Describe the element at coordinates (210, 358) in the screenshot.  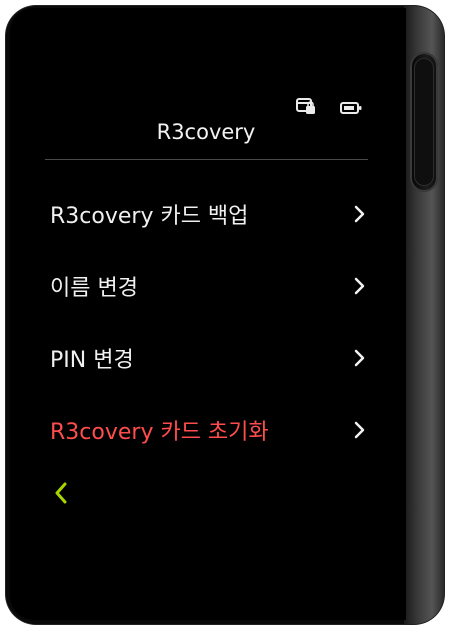
I see `menu-item-change-pin: PIN 변경` at that location.